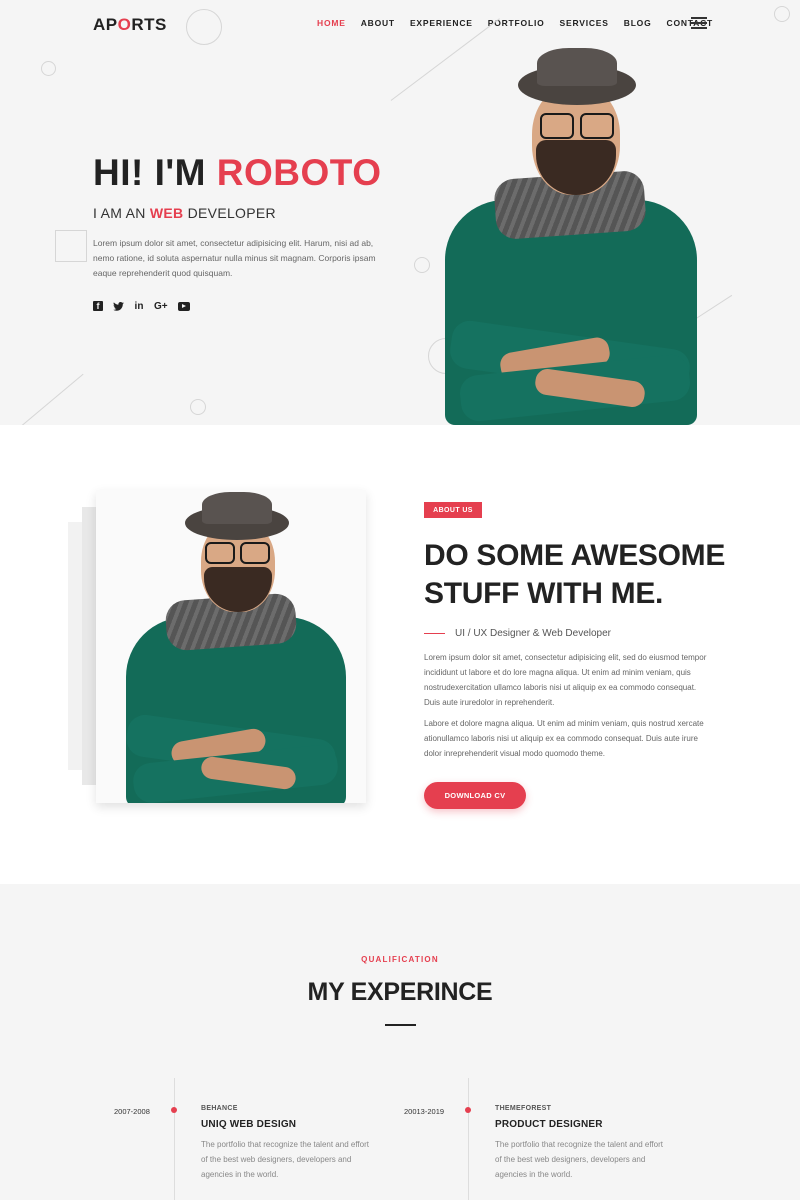 This screenshot has width=800, height=1200. I want to click on google-plus-icon: G+, so click(161, 306).